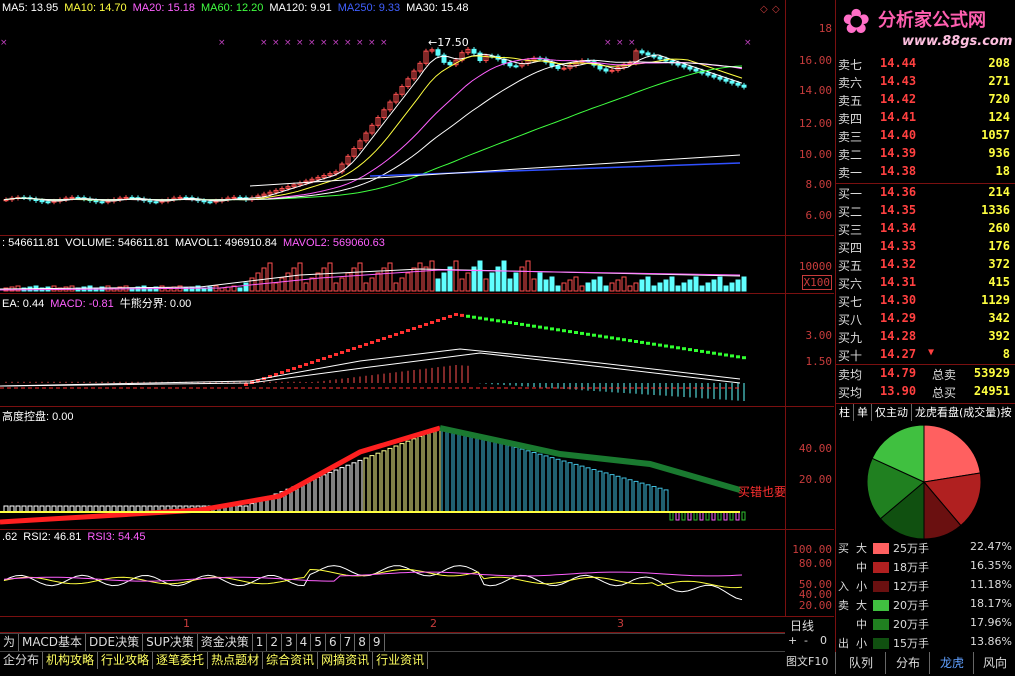 The image size is (1015, 676). Describe the element at coordinates (925, 155) in the screenshot. I see `order-row: 卖二 14.39 936` at that location.